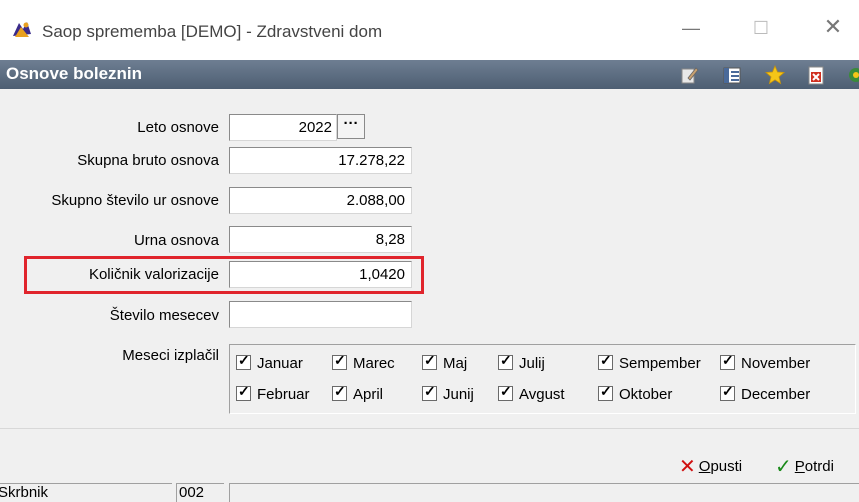 This screenshot has width=859, height=502. I want to click on meseci-izplacil-label: Meseci izplačil, so click(170, 355).